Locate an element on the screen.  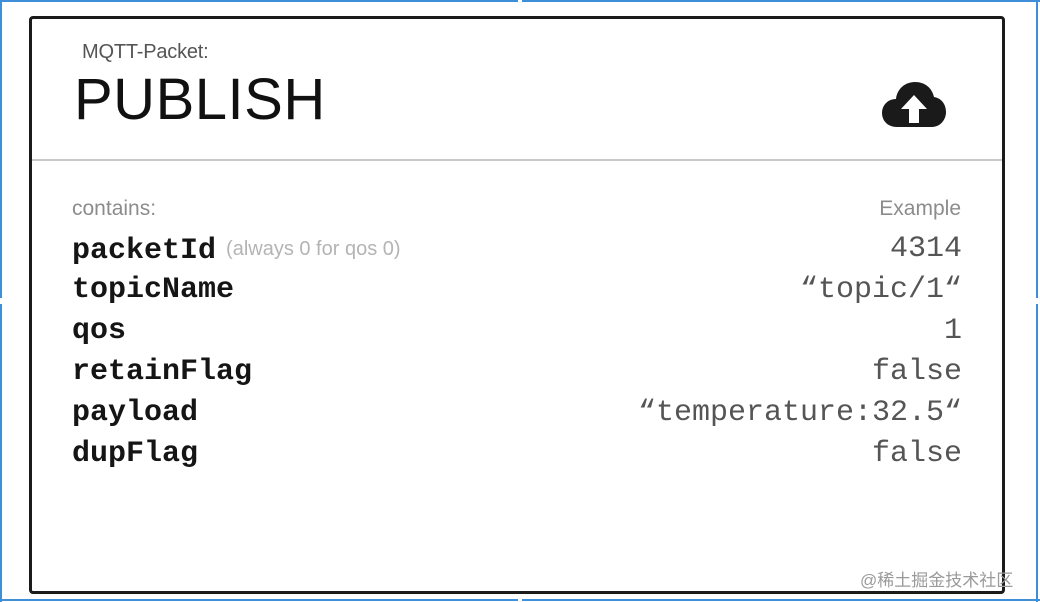
field-name: packetId (always 0 for qos 0) is located at coordinates (236, 250).